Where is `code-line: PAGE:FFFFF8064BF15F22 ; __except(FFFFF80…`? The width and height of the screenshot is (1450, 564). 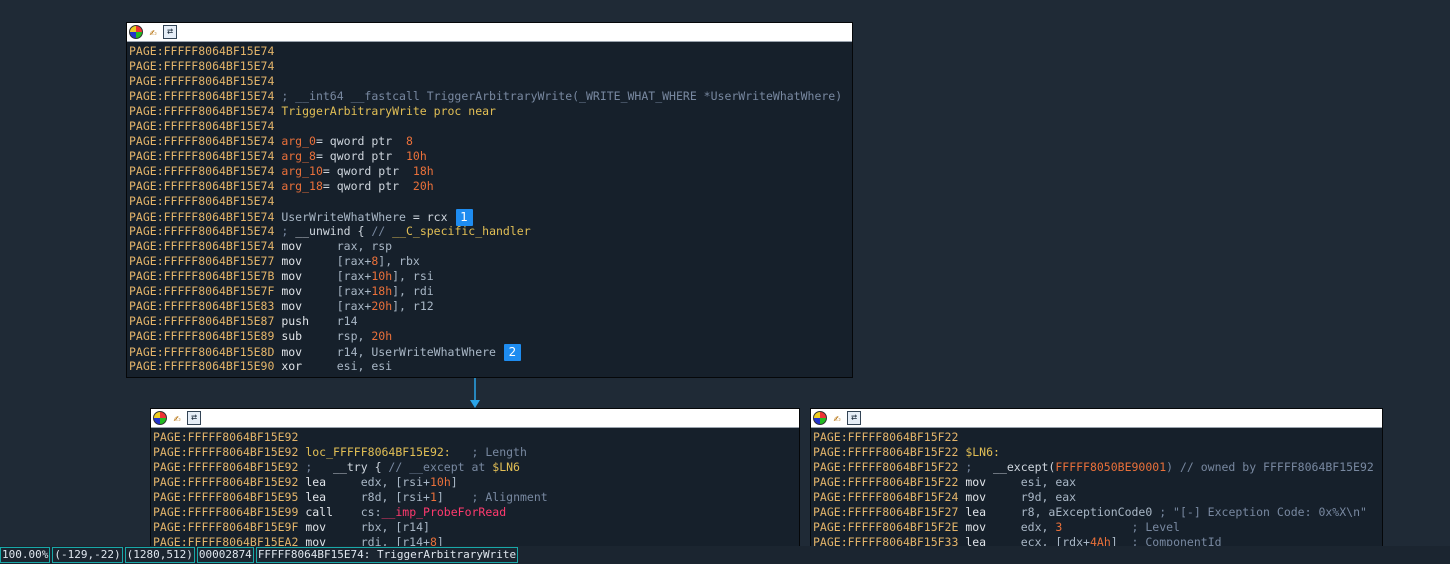
code-line: PAGE:FFFFF8064BF15F22 ; __except(FFFFF80… is located at coordinates (1097, 467).